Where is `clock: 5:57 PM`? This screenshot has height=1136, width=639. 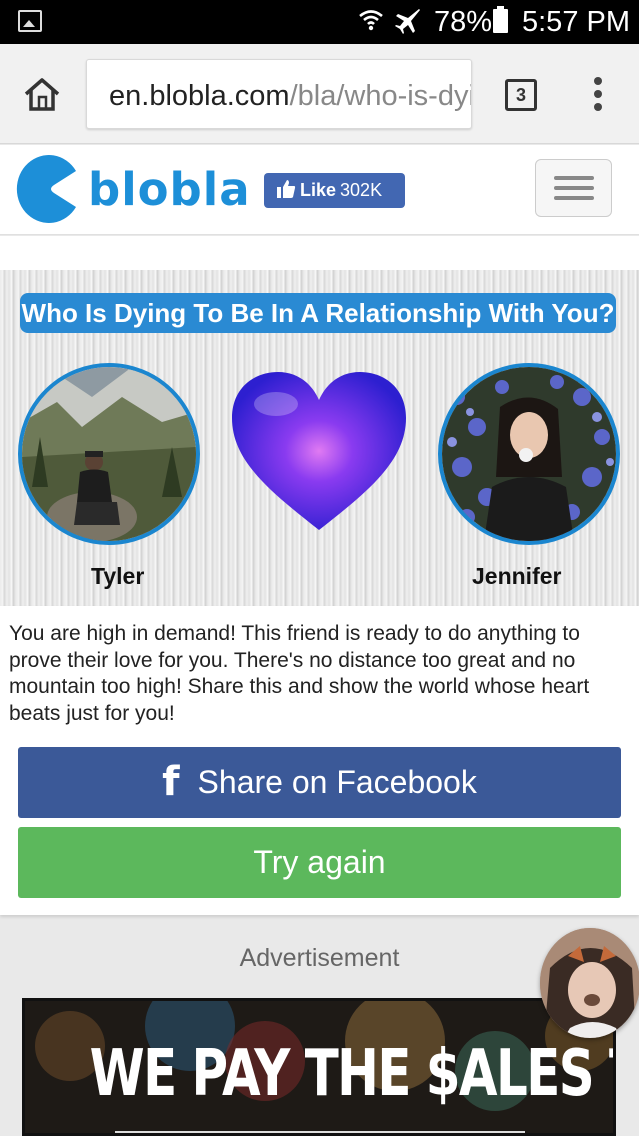 clock: 5:57 PM is located at coordinates (576, 22).